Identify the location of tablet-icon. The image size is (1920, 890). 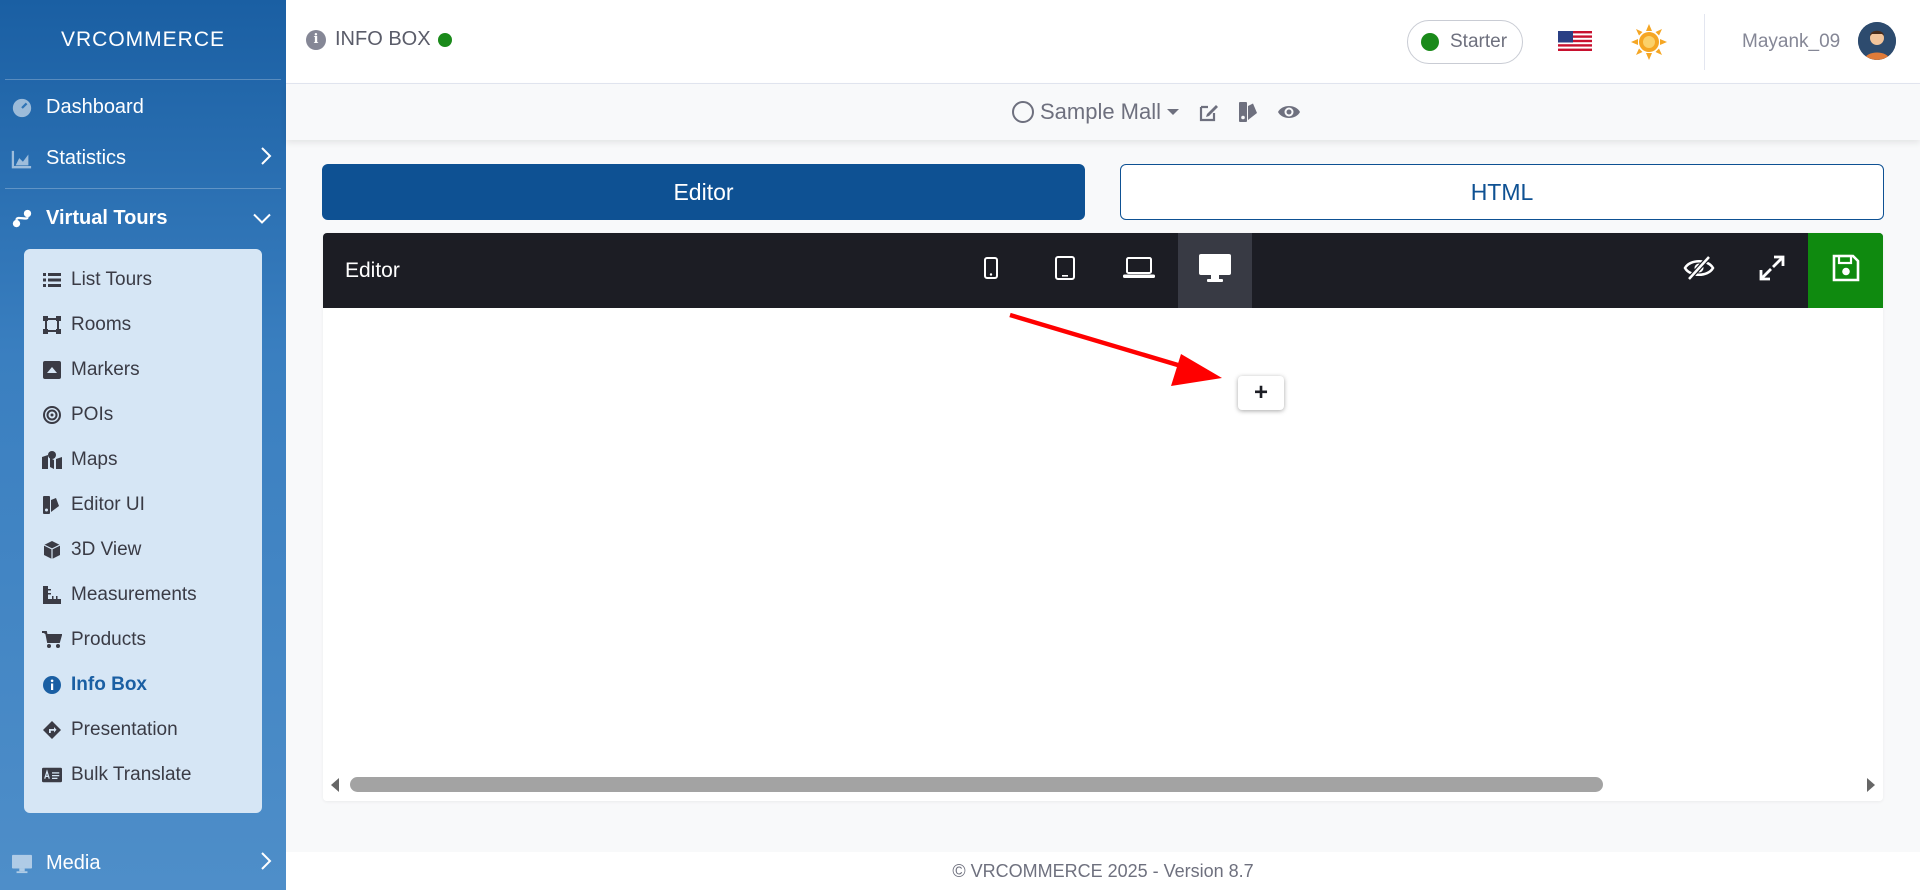
(1065, 270).